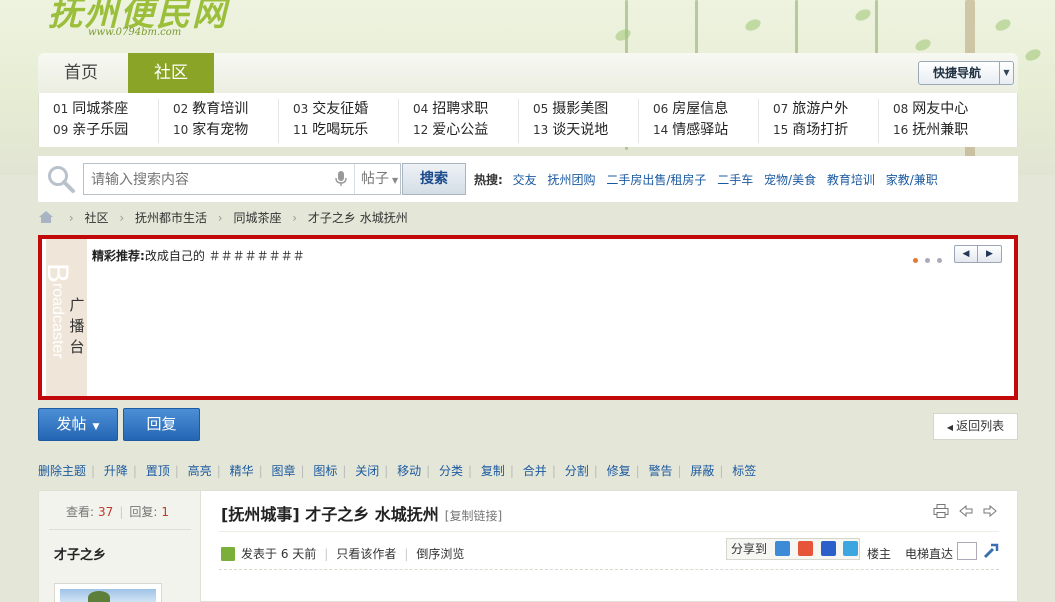 This screenshot has height=602, width=1055. What do you see at coordinates (165, 512) in the screenshot?
I see `reply-count: 1` at bounding box center [165, 512].